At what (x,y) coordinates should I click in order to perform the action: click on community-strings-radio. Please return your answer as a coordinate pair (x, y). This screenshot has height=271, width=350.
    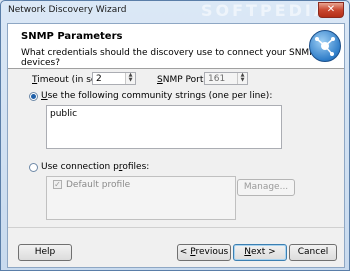
    Looking at the image, I should click on (33, 96).